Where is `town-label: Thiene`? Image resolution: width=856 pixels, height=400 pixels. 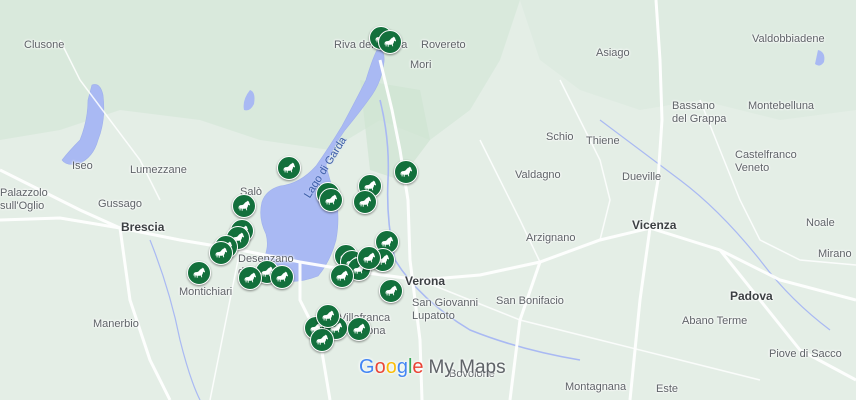
town-label: Thiene is located at coordinates (603, 141).